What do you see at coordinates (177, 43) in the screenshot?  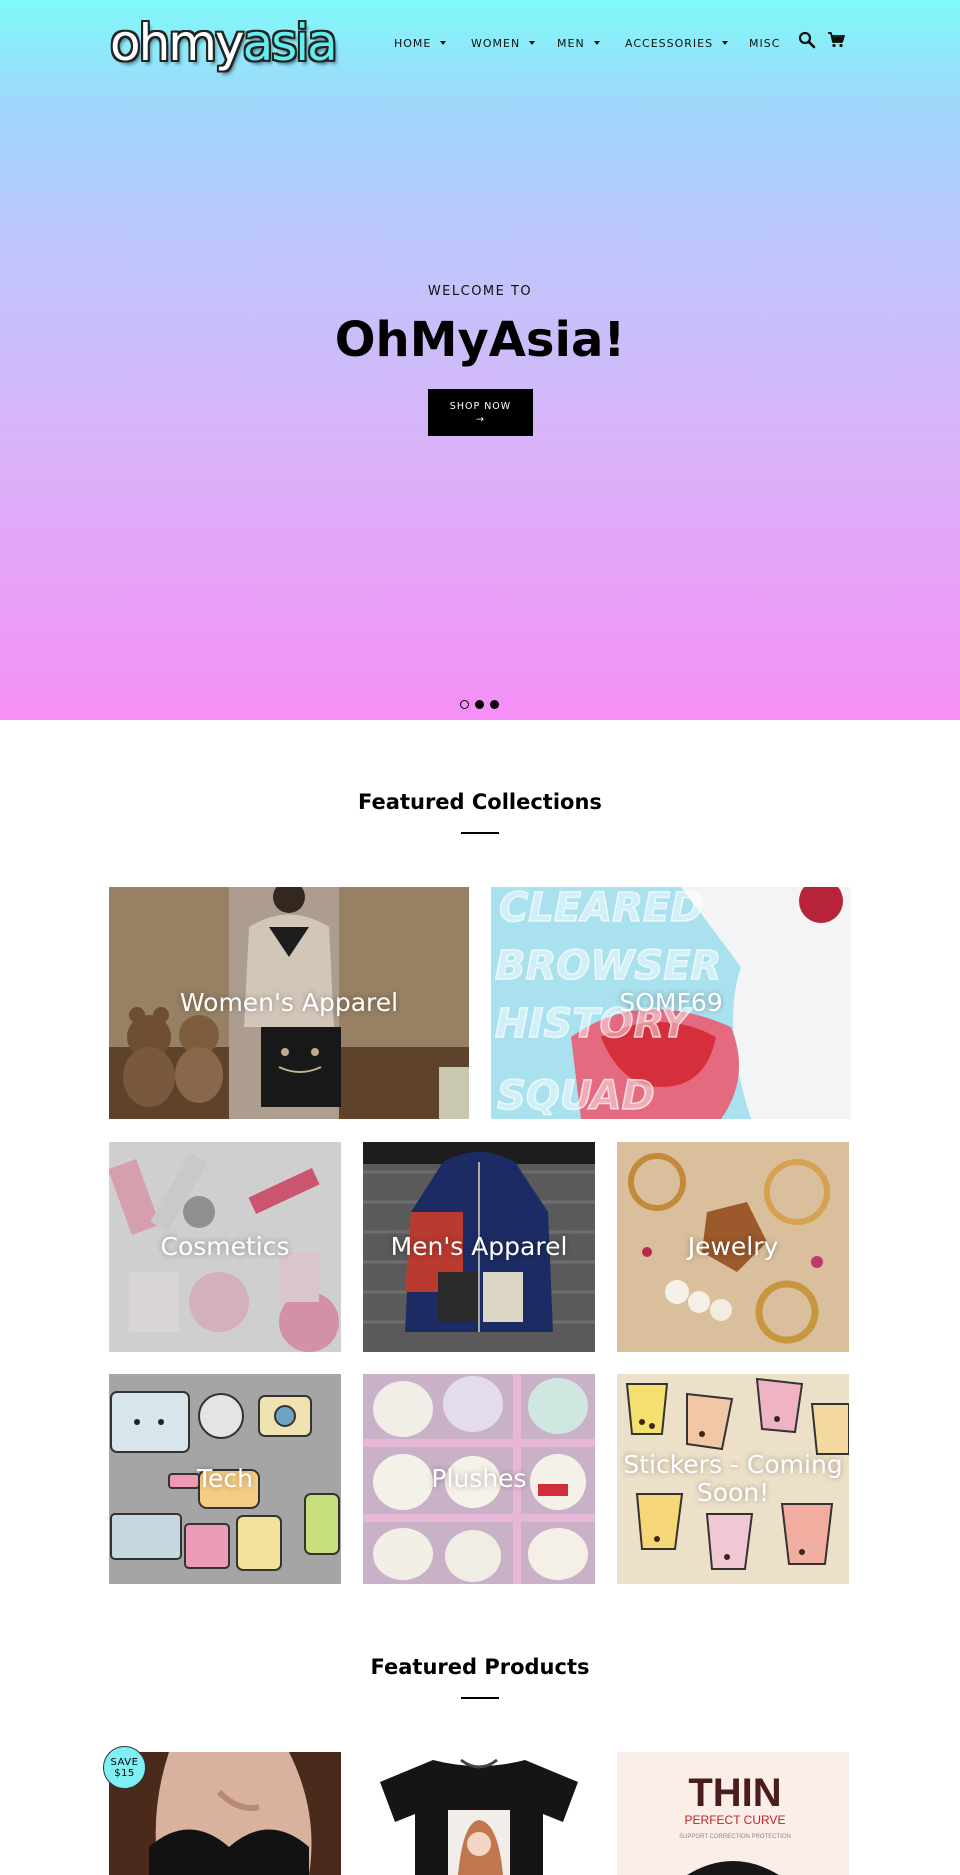 I see `logo-text-ohmy: ohmy` at bounding box center [177, 43].